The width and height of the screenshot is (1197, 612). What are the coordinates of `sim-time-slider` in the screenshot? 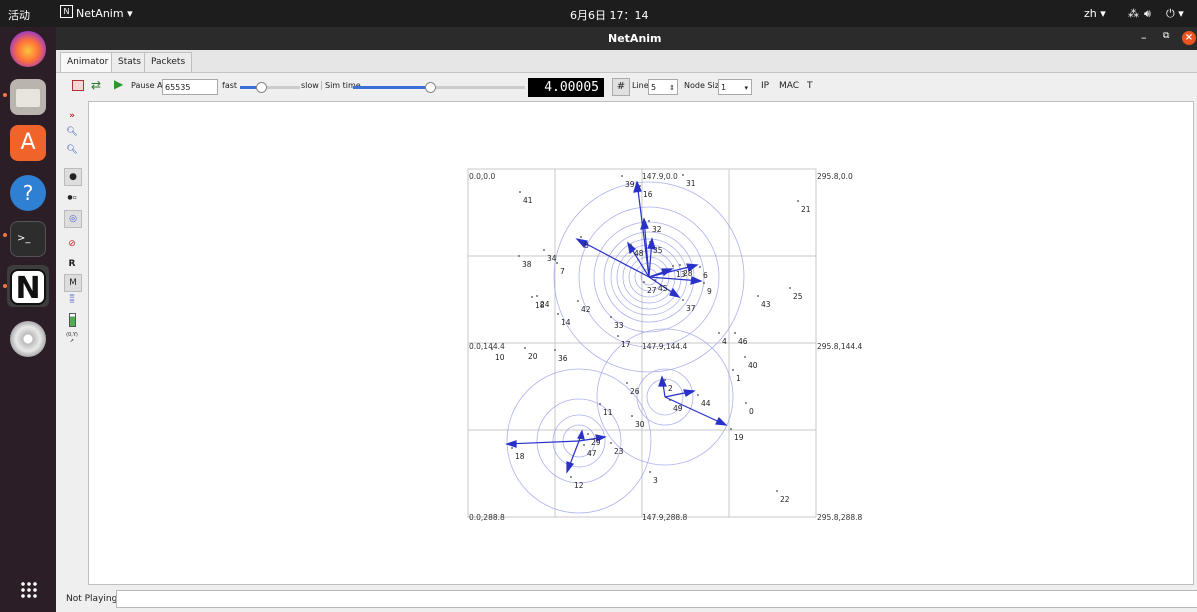 It's located at (439, 87).